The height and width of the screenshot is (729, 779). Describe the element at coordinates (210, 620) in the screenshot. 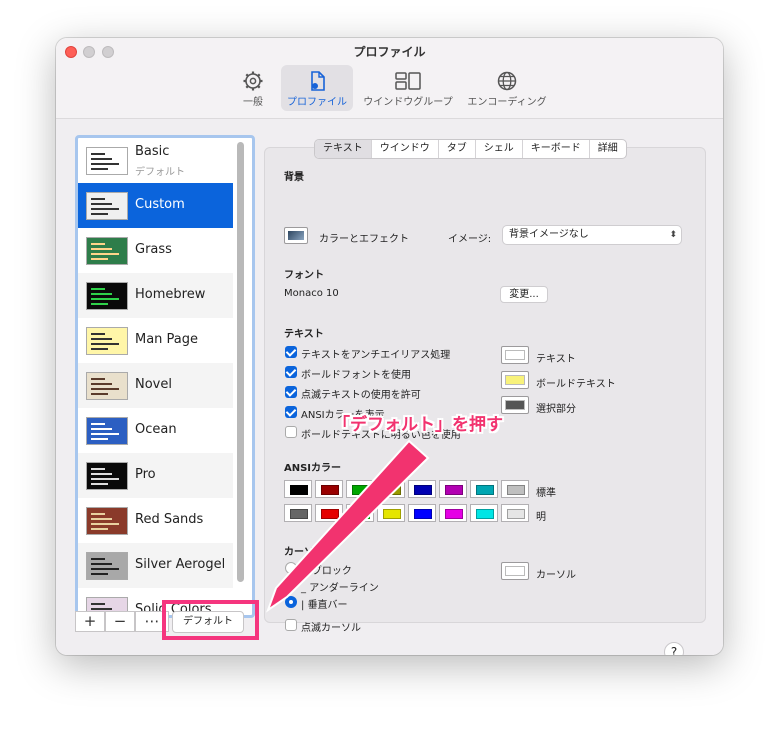

I see `annotation-highlight-box` at that location.